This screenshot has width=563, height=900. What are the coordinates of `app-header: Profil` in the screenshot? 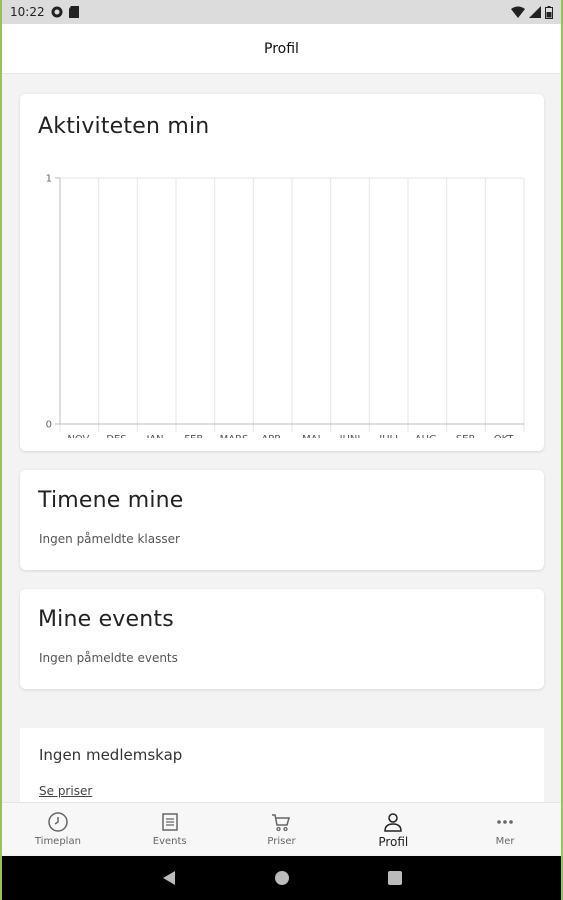 It's located at (281, 49).